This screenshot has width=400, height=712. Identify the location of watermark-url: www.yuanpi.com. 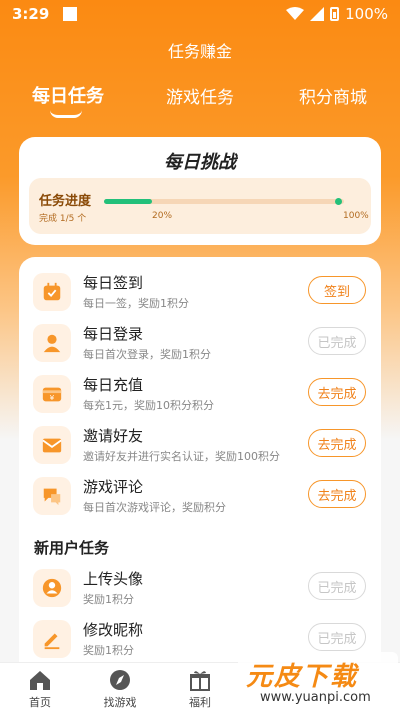
(315, 697).